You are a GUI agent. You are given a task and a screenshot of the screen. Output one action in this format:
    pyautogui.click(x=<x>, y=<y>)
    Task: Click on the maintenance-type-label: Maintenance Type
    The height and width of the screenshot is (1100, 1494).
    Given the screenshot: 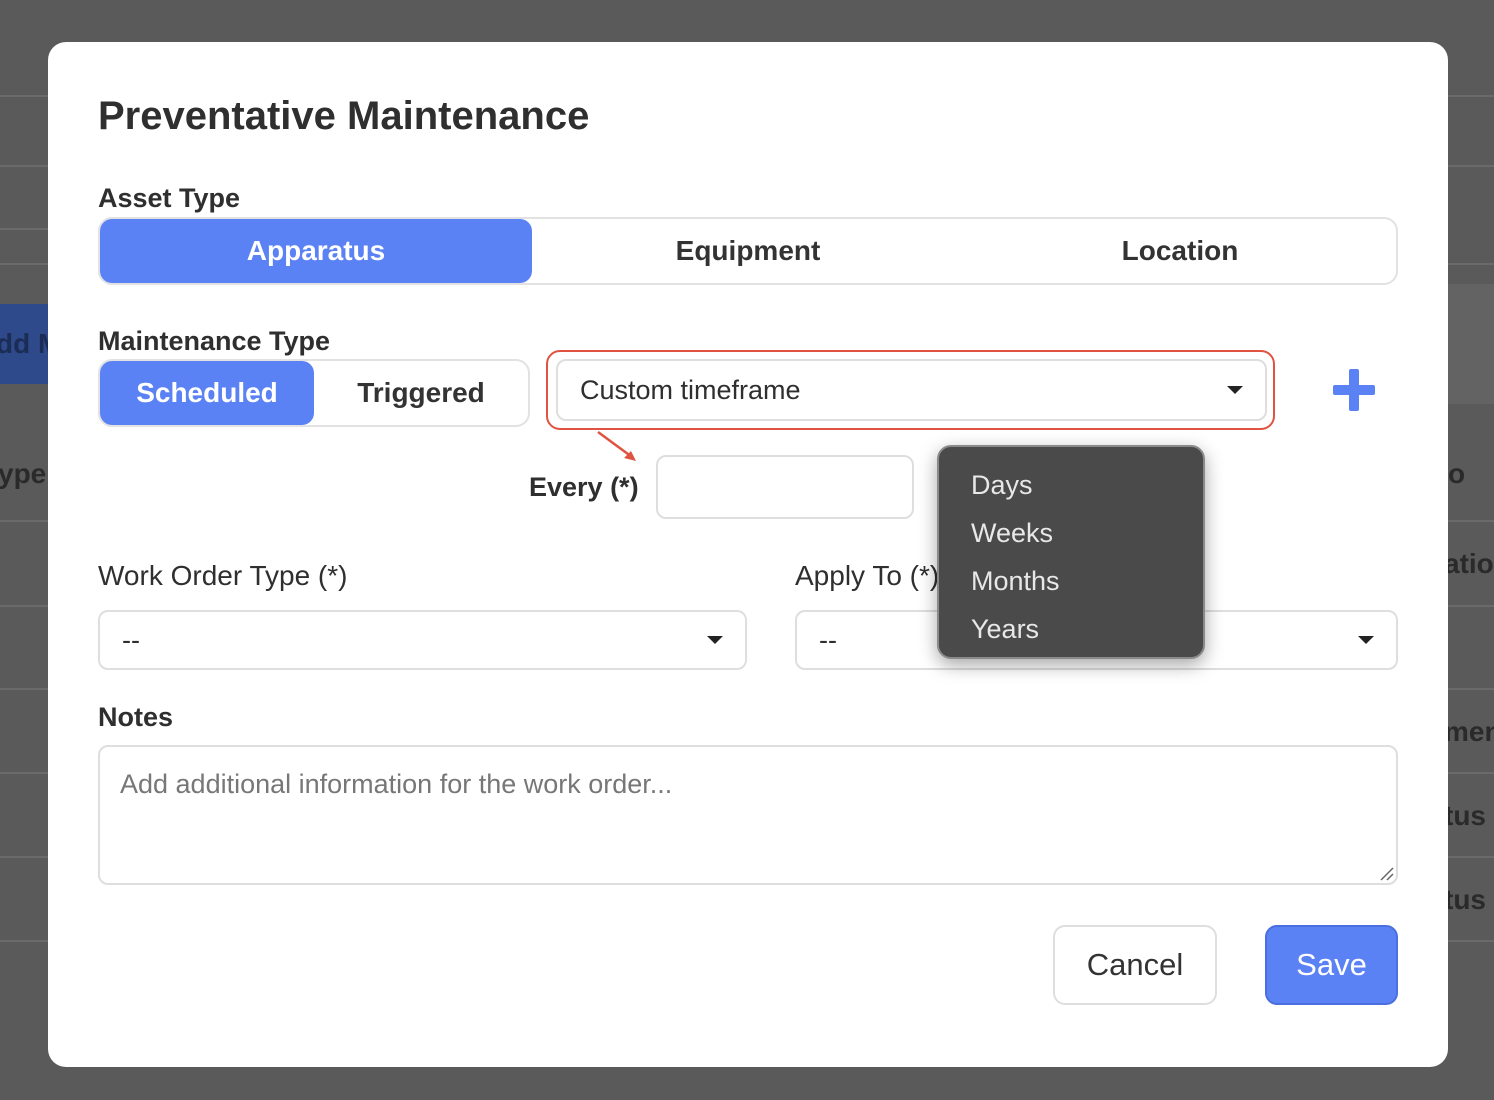 What is the action you would take?
    pyautogui.click(x=214, y=341)
    